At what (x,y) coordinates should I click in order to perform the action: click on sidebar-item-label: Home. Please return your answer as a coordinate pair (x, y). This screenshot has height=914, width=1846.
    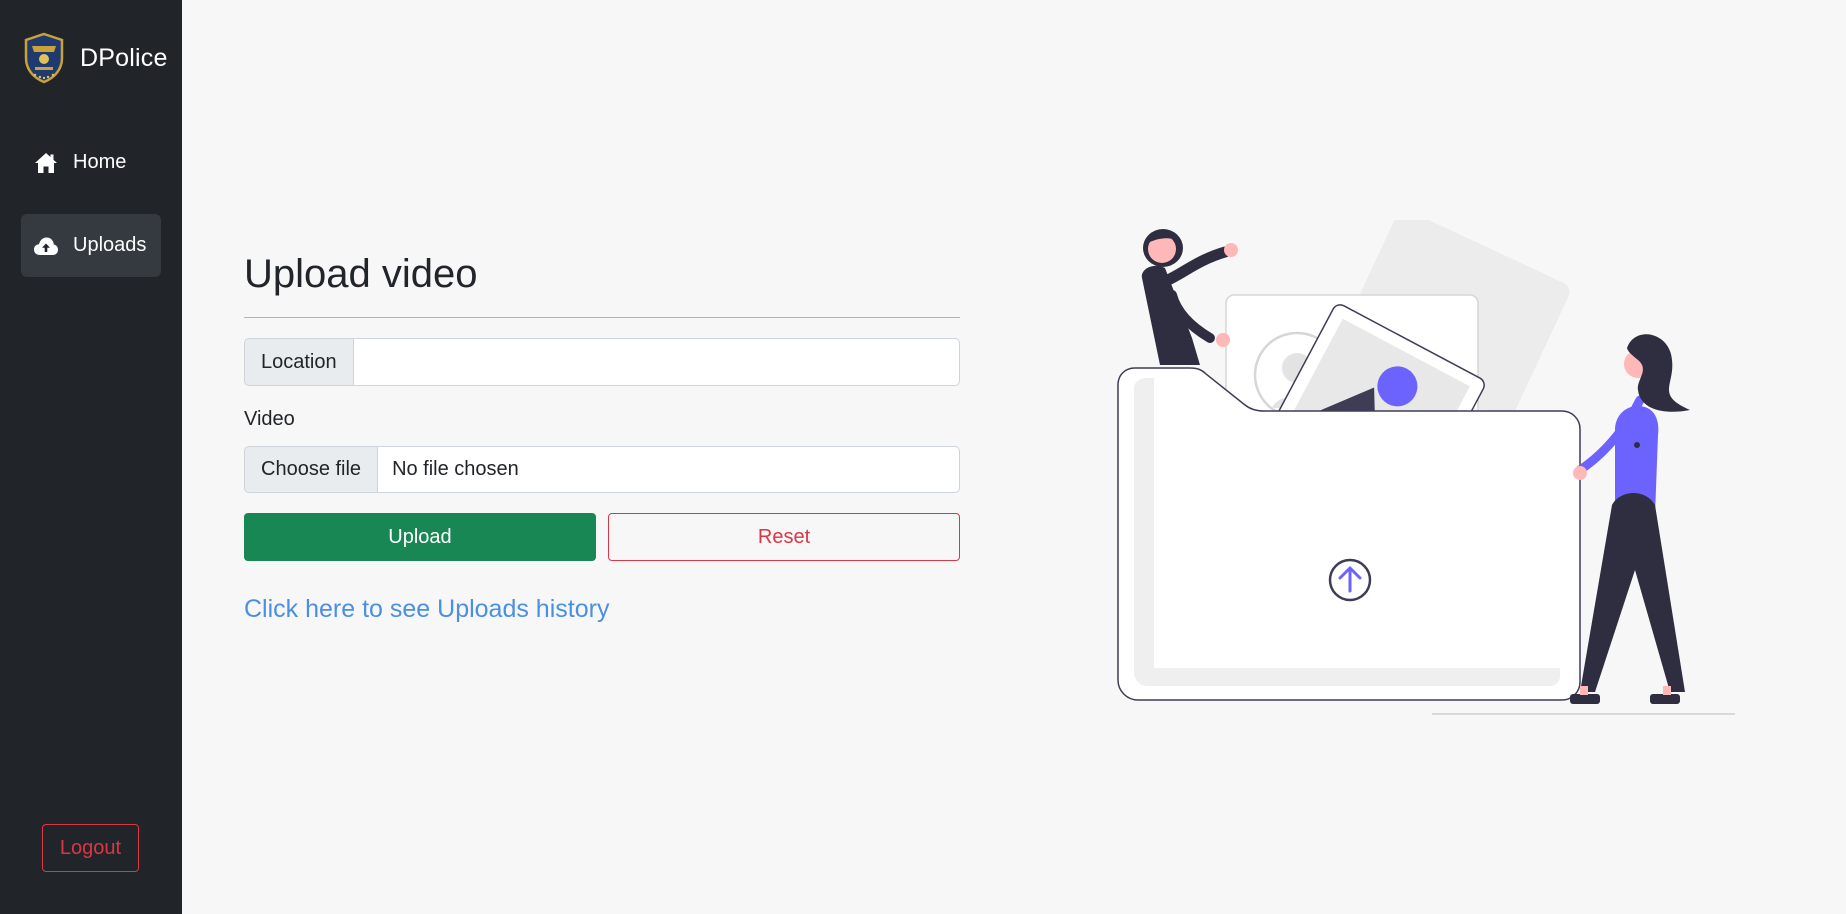
    Looking at the image, I should click on (100, 162).